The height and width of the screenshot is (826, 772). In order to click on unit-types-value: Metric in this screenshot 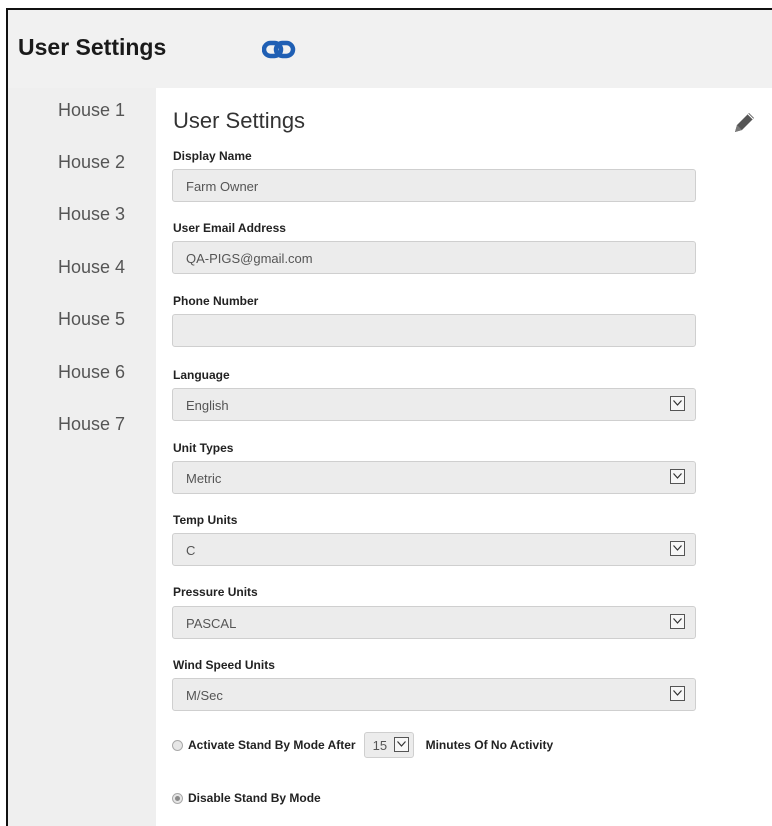, I will do `click(204, 478)`.